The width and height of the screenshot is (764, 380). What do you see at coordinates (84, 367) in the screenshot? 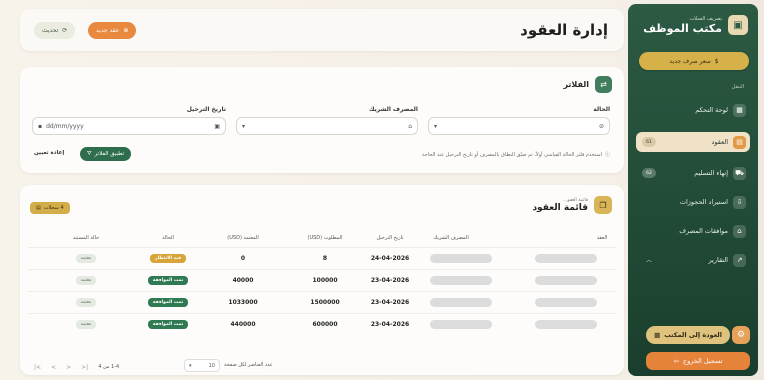
I see `last-page-icon: >|` at bounding box center [84, 367].